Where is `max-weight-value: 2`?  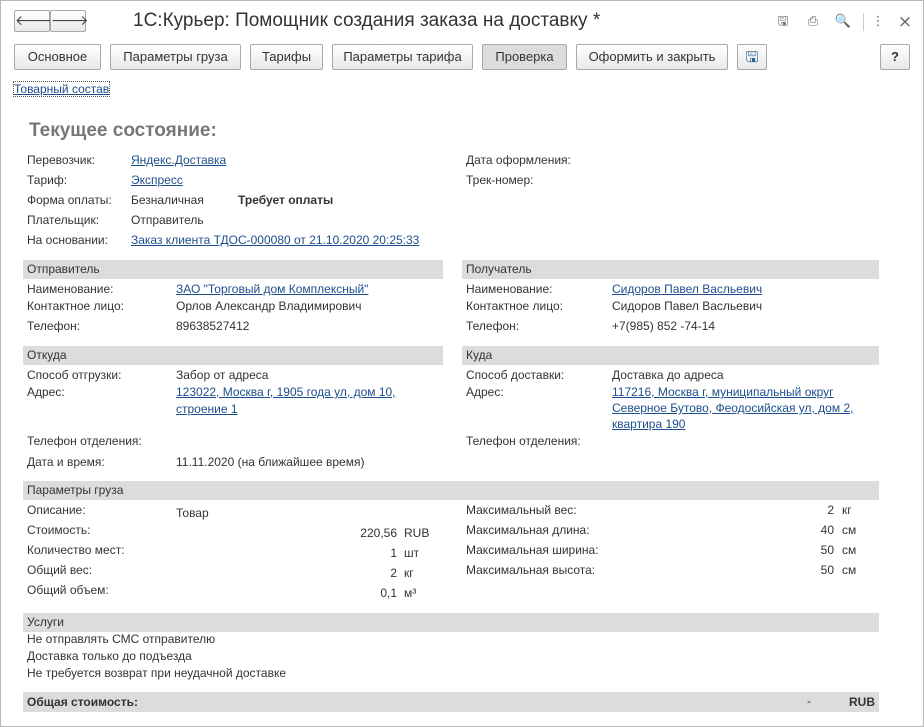
max-weight-value: 2 is located at coordinates (830, 510).